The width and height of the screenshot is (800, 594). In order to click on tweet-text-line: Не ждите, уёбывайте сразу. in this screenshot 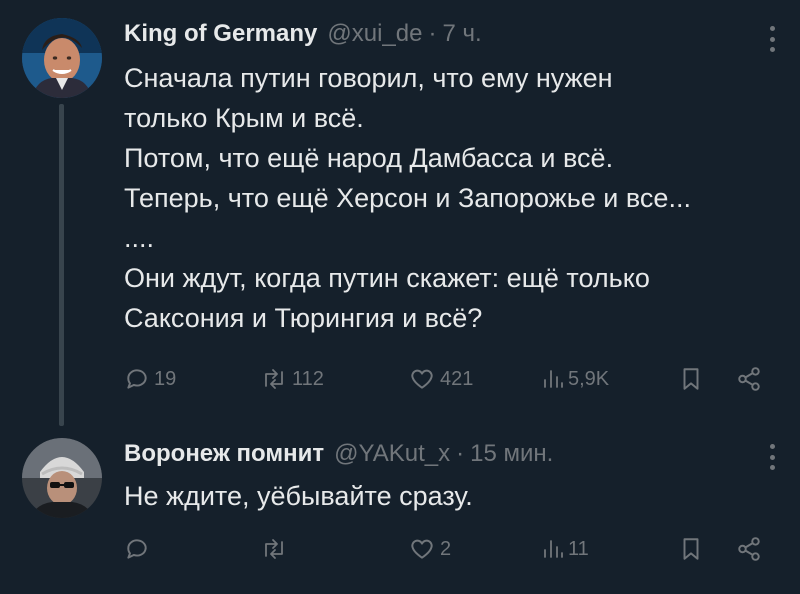, I will do `click(298, 496)`.